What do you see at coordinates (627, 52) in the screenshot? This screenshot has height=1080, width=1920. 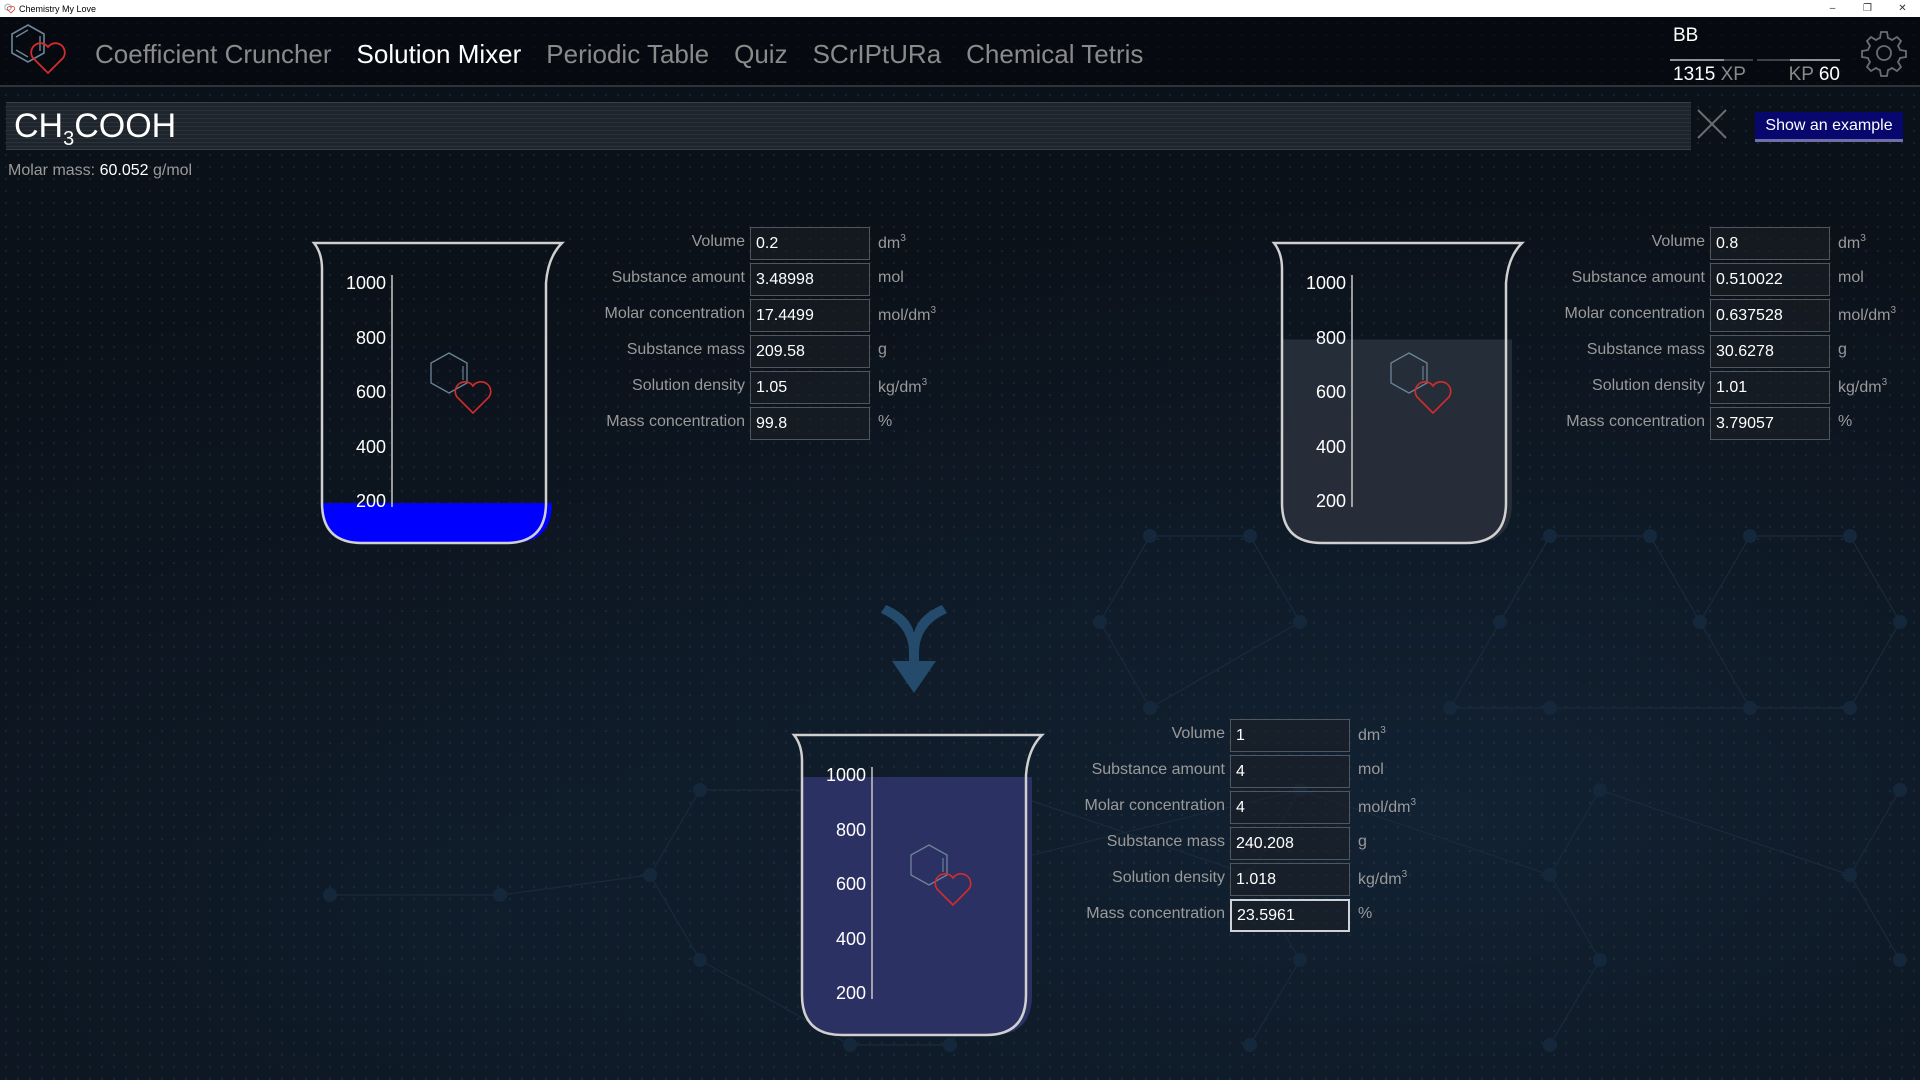 I see `nav-periodic-table: Periodic Table` at bounding box center [627, 52].